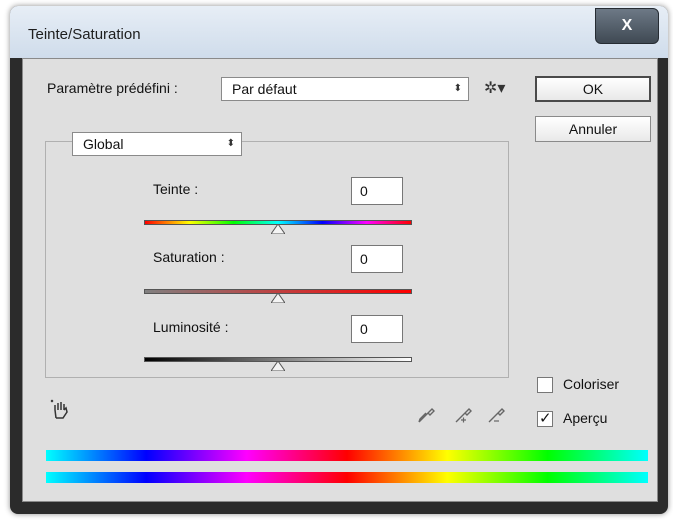 This screenshot has width=673, height=520. I want to click on channel-value: Global, so click(103, 144).